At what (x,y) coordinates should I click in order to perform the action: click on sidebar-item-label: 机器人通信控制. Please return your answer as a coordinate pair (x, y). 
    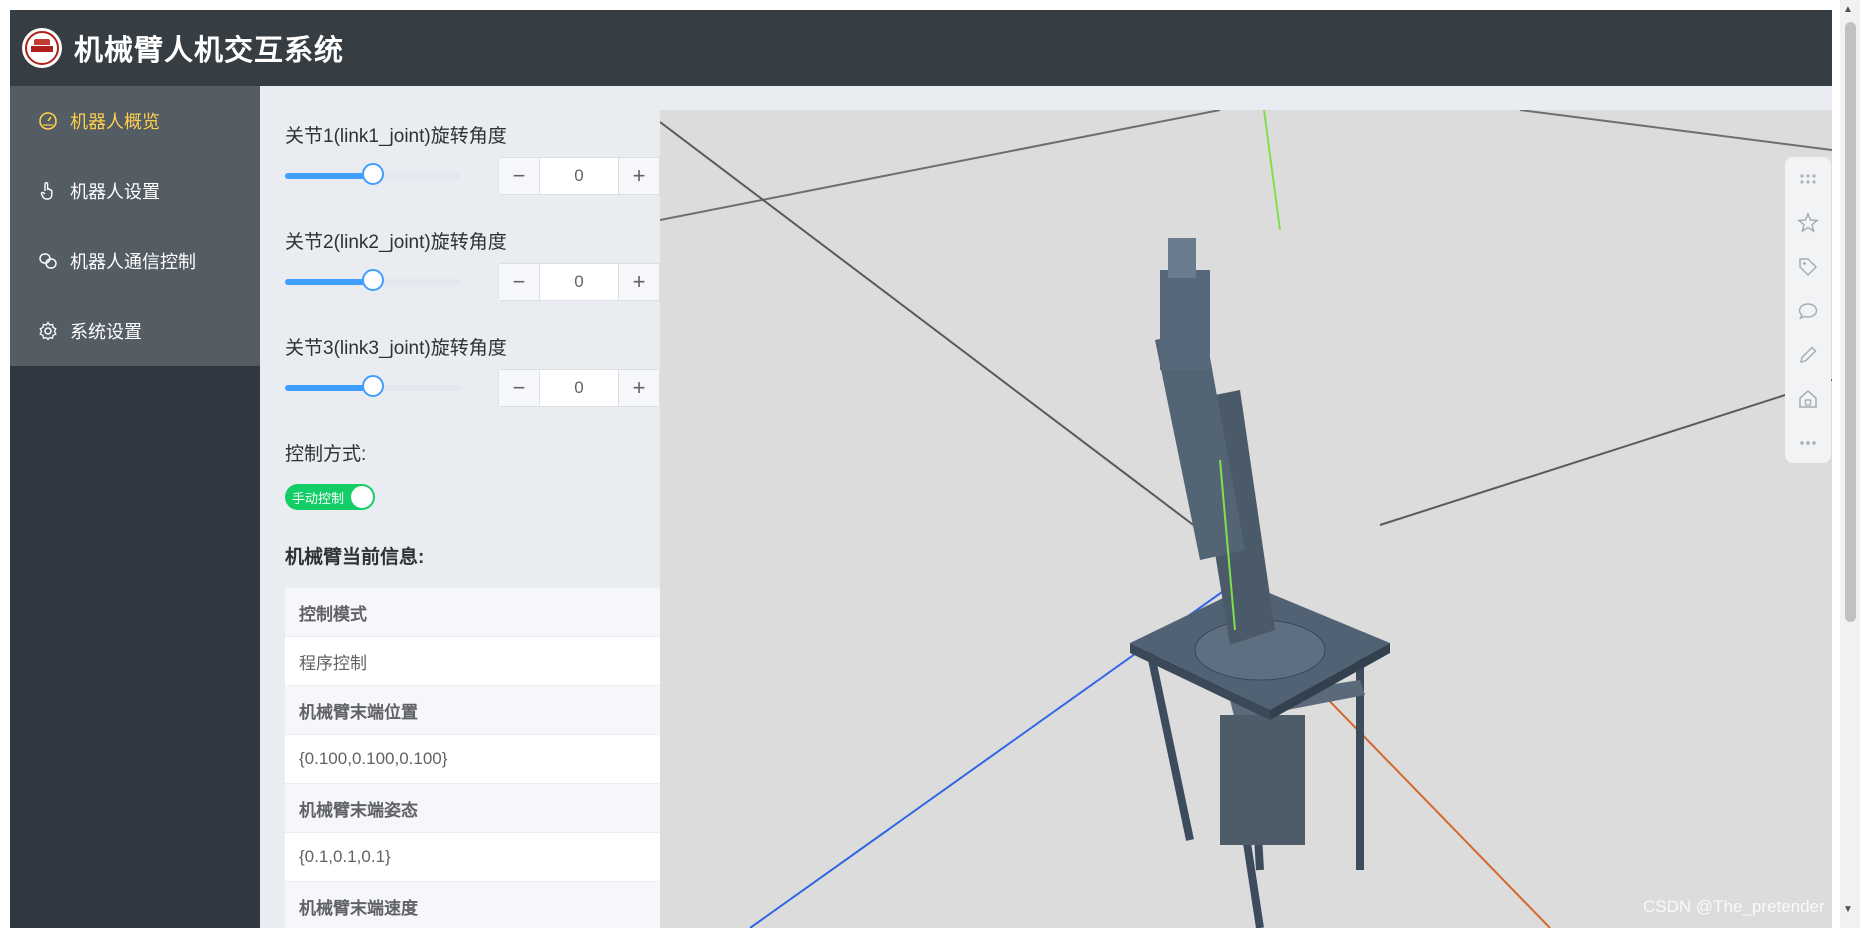
    Looking at the image, I should click on (133, 262).